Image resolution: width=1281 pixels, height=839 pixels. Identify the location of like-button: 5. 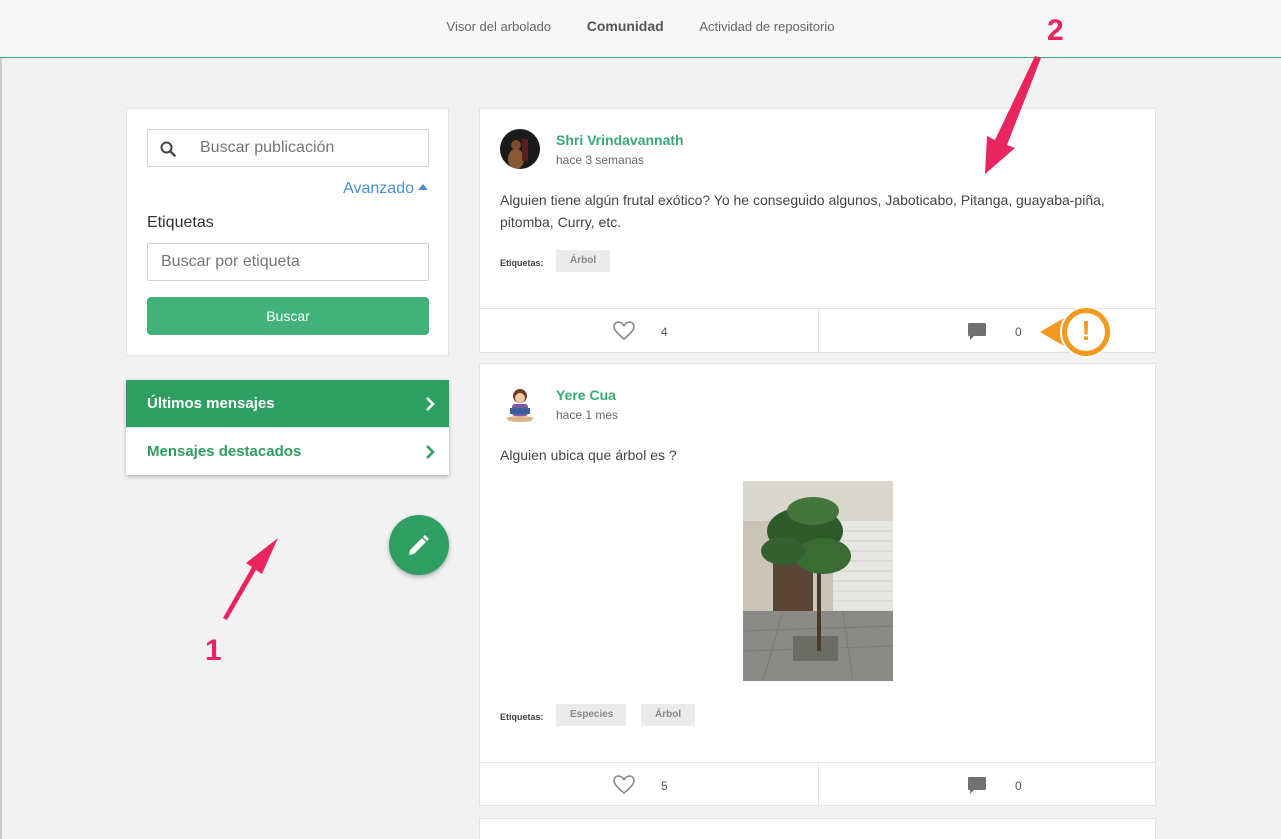
(648, 785).